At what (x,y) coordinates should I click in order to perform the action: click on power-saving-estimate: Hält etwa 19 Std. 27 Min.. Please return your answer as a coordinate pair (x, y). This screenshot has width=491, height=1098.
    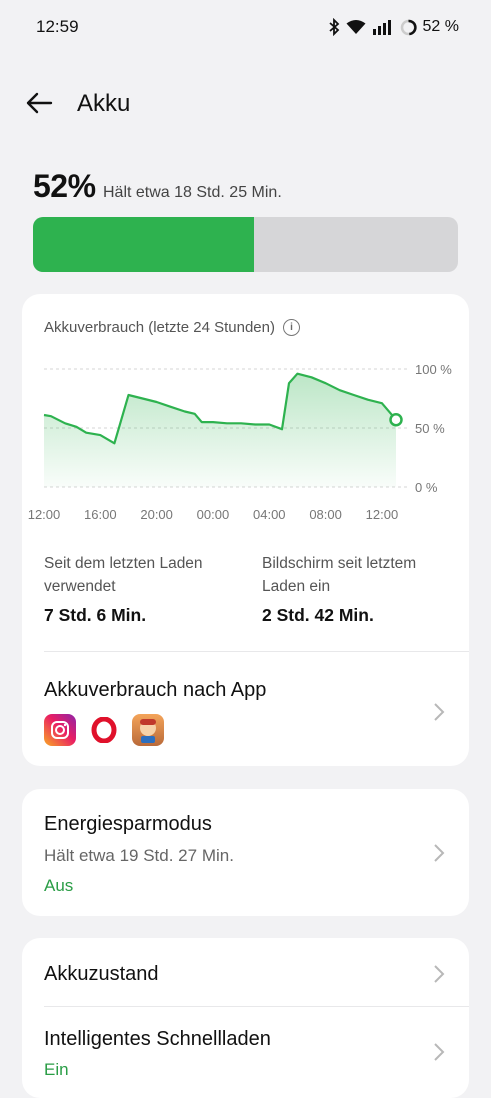
    Looking at the image, I should click on (139, 855).